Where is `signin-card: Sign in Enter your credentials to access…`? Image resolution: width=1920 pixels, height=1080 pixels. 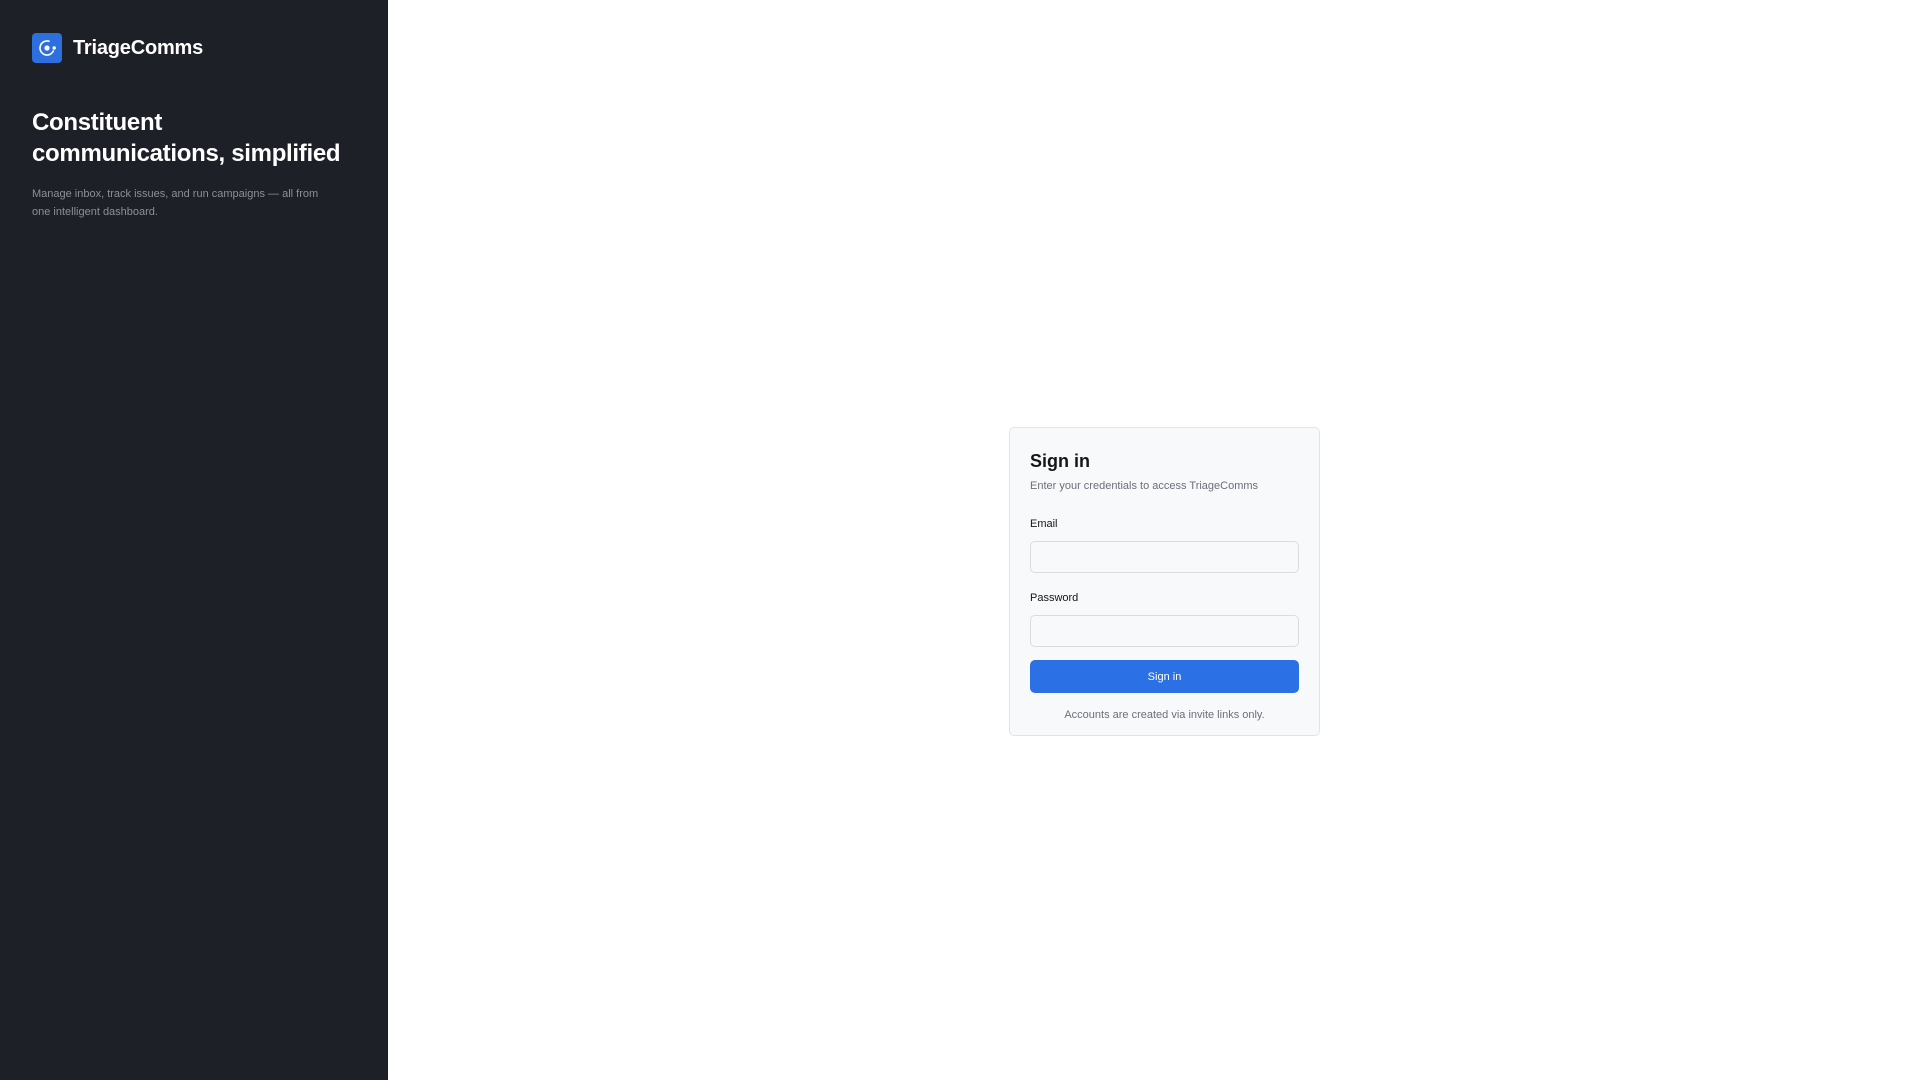
signin-card: Sign in Enter your credentials to access… is located at coordinates (1164, 581).